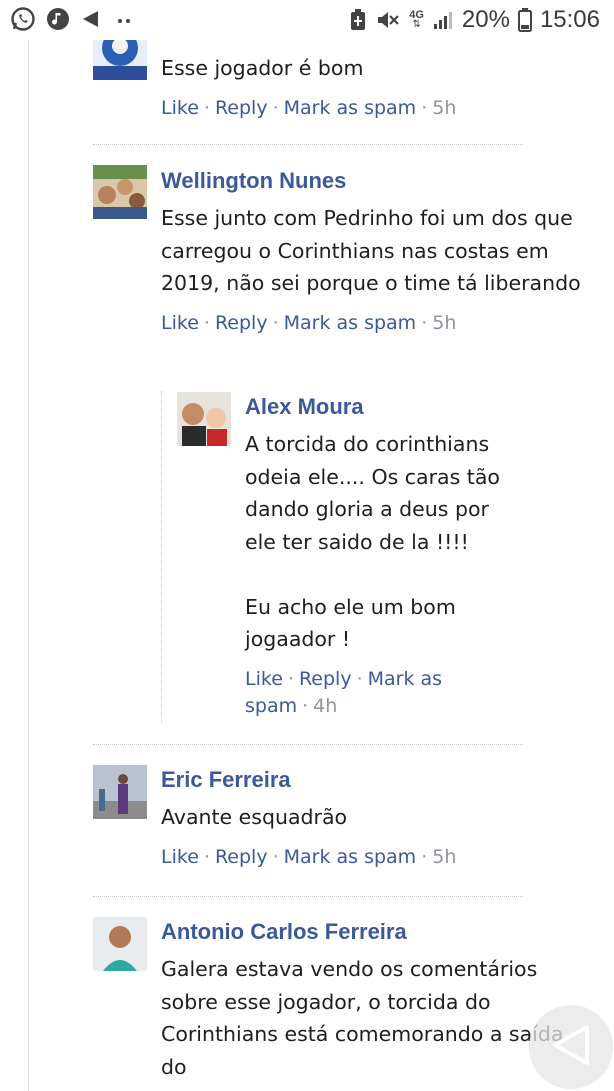 The height and width of the screenshot is (1091, 614). Describe the element at coordinates (307, 20) in the screenshot. I see `status-bar: 4G ⇅ 20% 15:06` at that location.